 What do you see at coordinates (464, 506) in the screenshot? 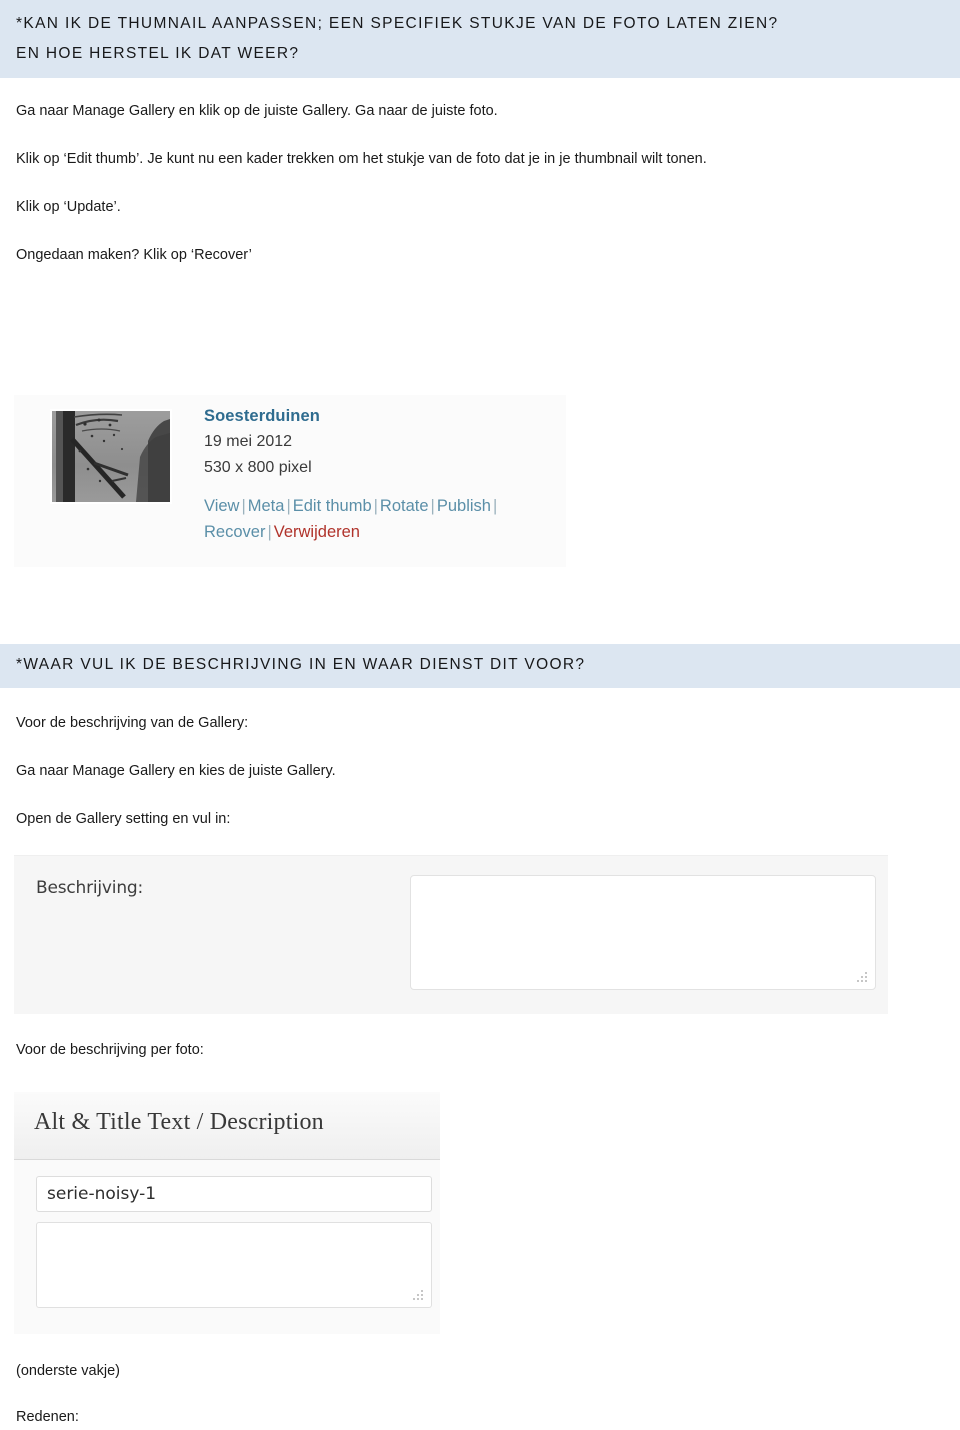
I see `gallery-action-publish: Publish` at bounding box center [464, 506].